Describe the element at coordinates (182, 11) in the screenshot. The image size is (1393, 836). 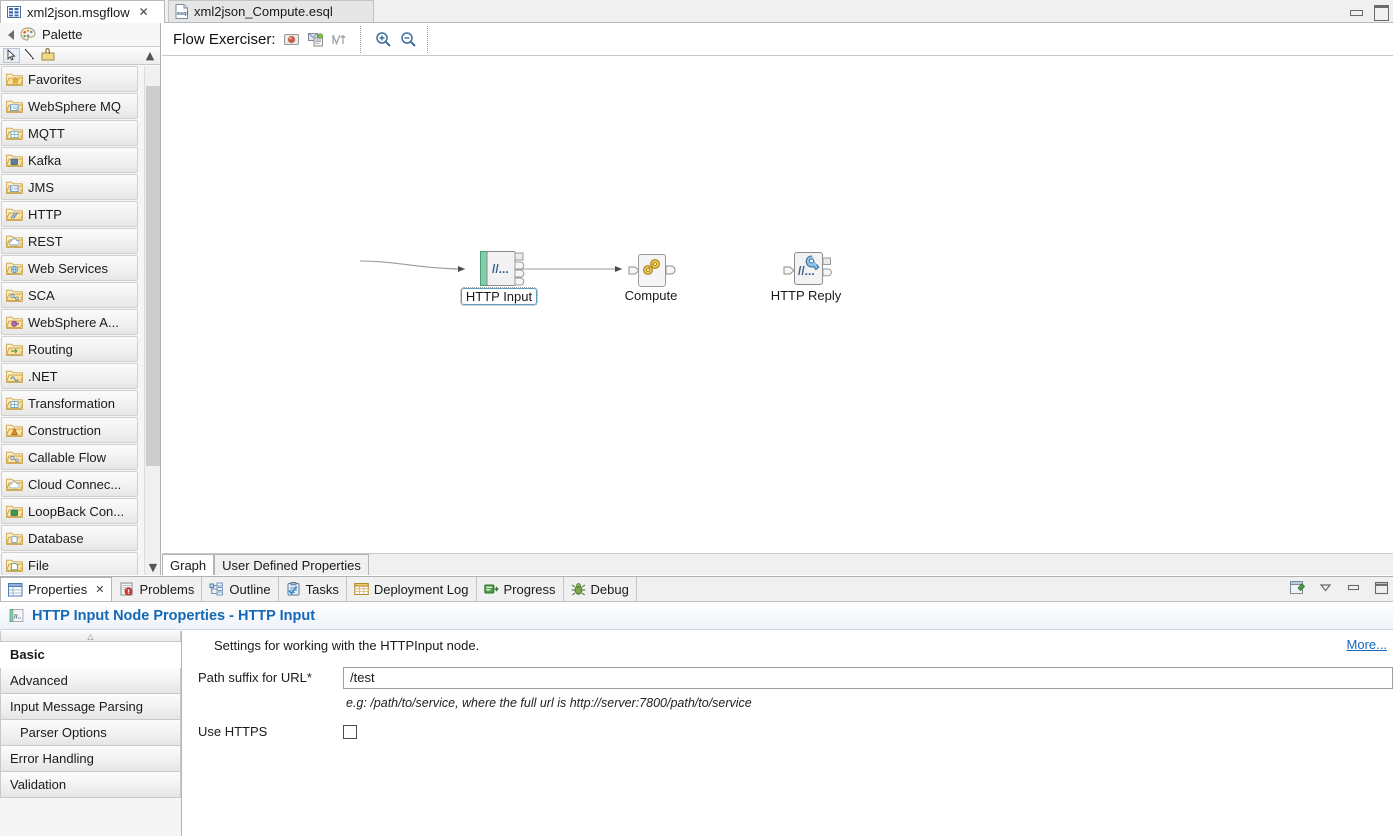
I see `esql-icon: esql` at that location.